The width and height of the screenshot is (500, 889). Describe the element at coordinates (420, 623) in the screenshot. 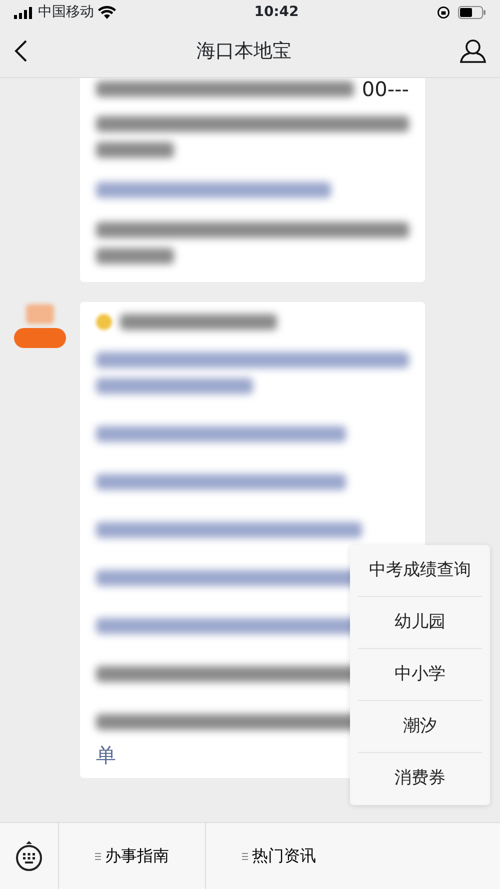

I see `menu-item: 幼儿园` at that location.